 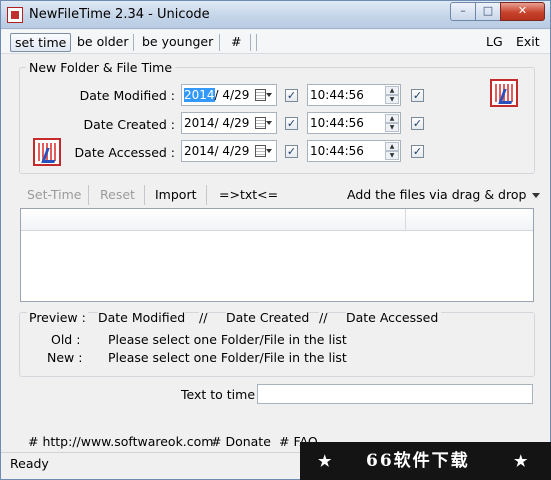 What do you see at coordinates (275, 42) in the screenshot?
I see `menu-bar: set time be older be younger # LG Exit` at bounding box center [275, 42].